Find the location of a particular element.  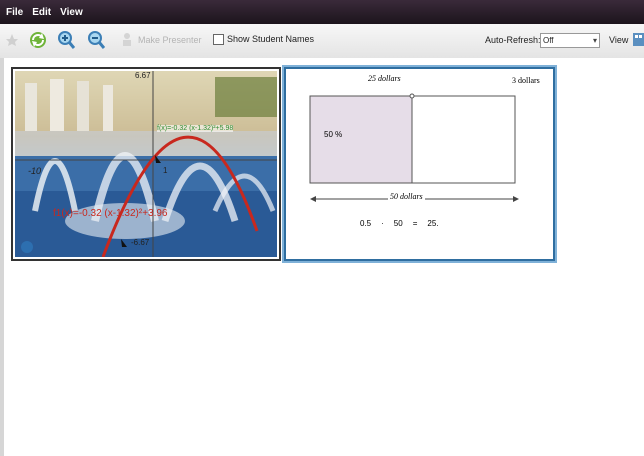

equation-a: 0.5 is located at coordinates (366, 223).